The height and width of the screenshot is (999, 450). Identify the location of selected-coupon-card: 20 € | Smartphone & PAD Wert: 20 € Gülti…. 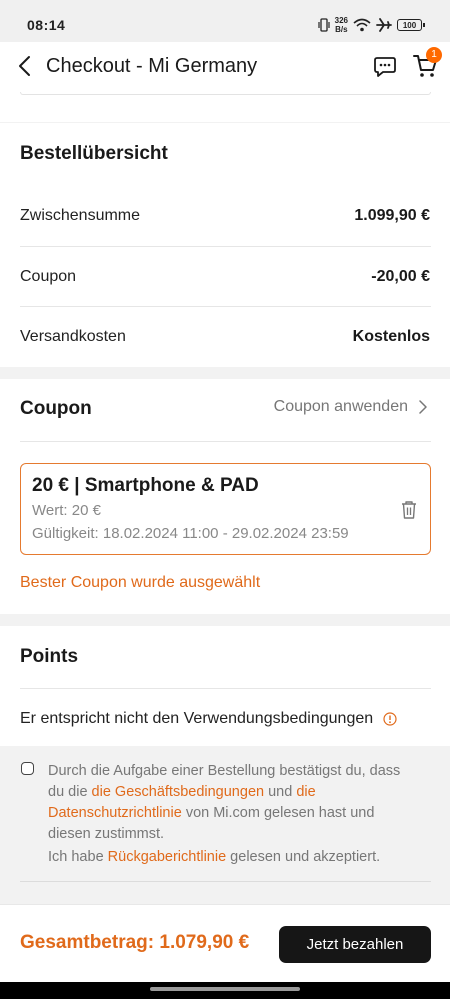
(225, 509).